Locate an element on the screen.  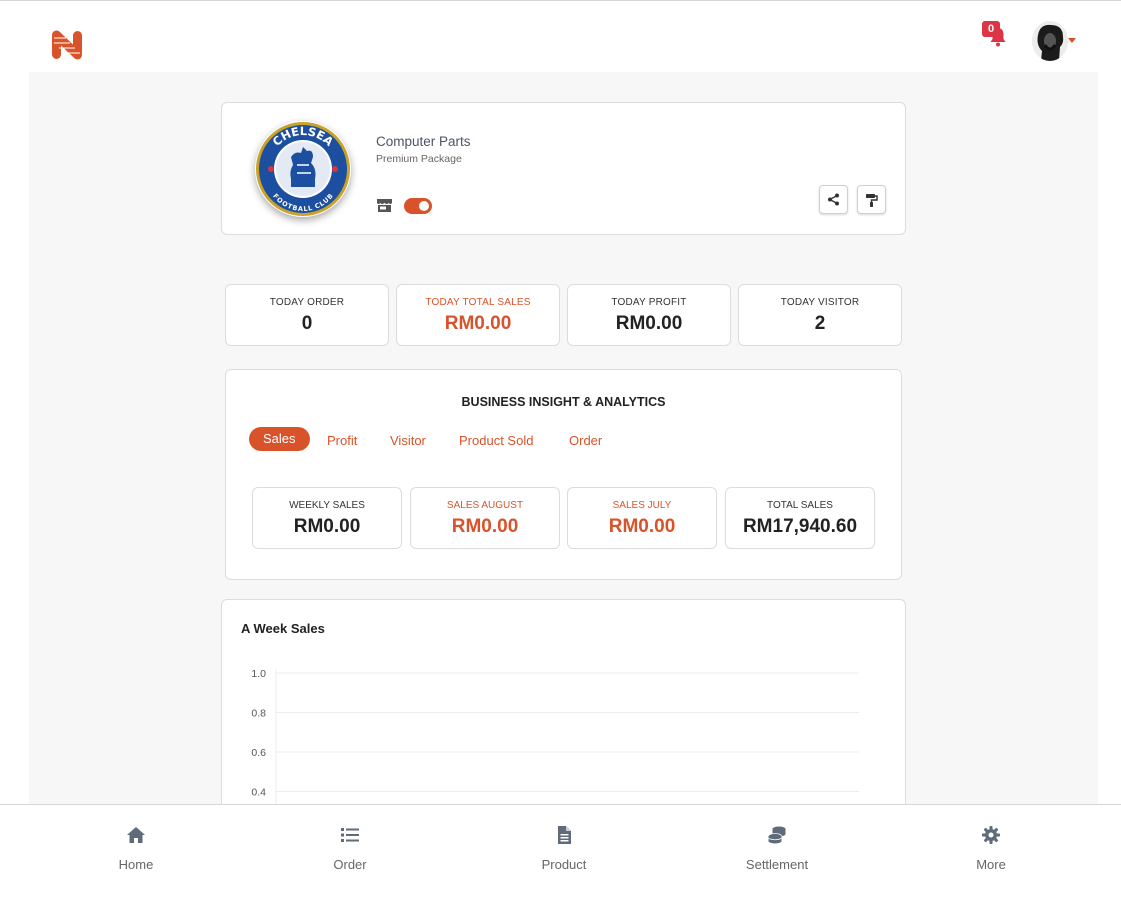
stat-value: 0 is located at coordinates (307, 323).